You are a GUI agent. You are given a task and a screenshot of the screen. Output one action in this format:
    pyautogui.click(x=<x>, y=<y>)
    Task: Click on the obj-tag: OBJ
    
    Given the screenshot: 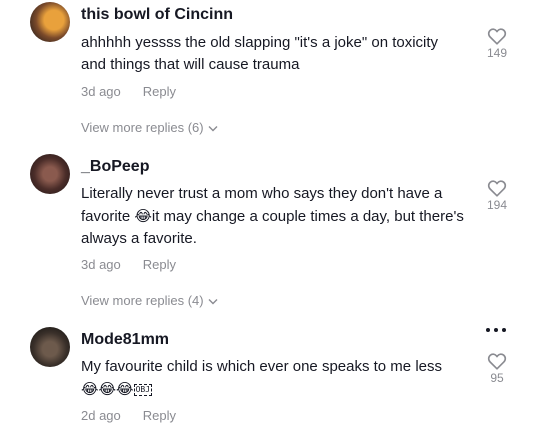 What is the action you would take?
    pyautogui.click(x=143, y=390)
    